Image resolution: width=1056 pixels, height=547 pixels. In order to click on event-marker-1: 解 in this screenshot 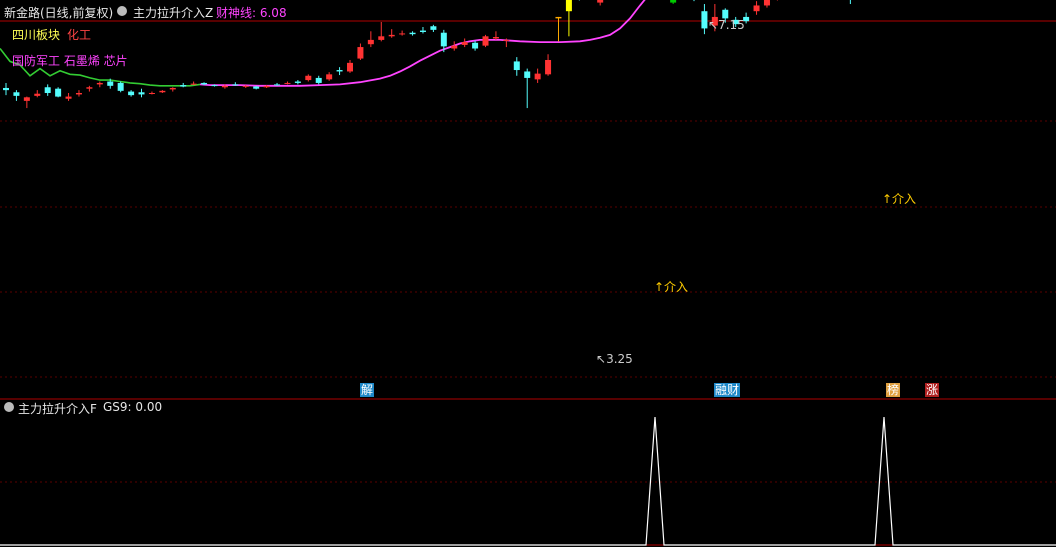, I will do `click(367, 390)`.